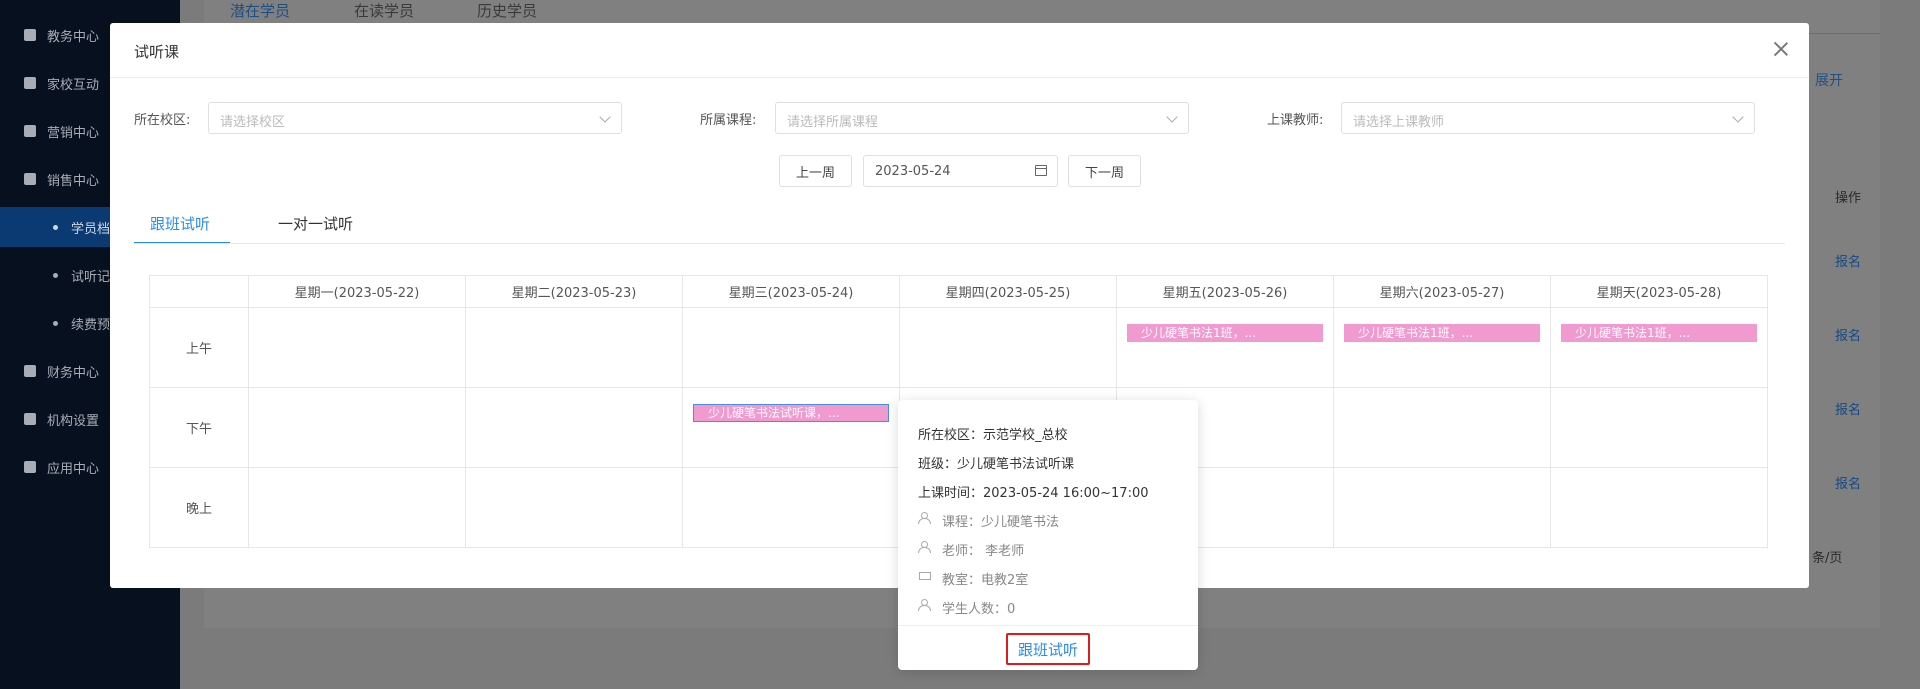 The image size is (1920, 689). What do you see at coordinates (180, 223) in the screenshot?
I see `tab-group-trial: 跟班试听` at bounding box center [180, 223].